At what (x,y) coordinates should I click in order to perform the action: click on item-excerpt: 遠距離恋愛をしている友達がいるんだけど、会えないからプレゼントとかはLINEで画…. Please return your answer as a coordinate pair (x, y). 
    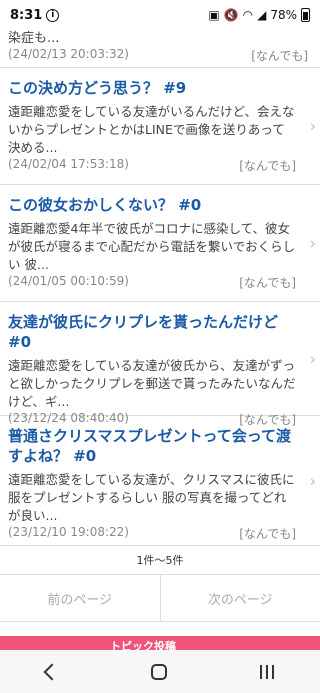
    Looking at the image, I should click on (151, 129).